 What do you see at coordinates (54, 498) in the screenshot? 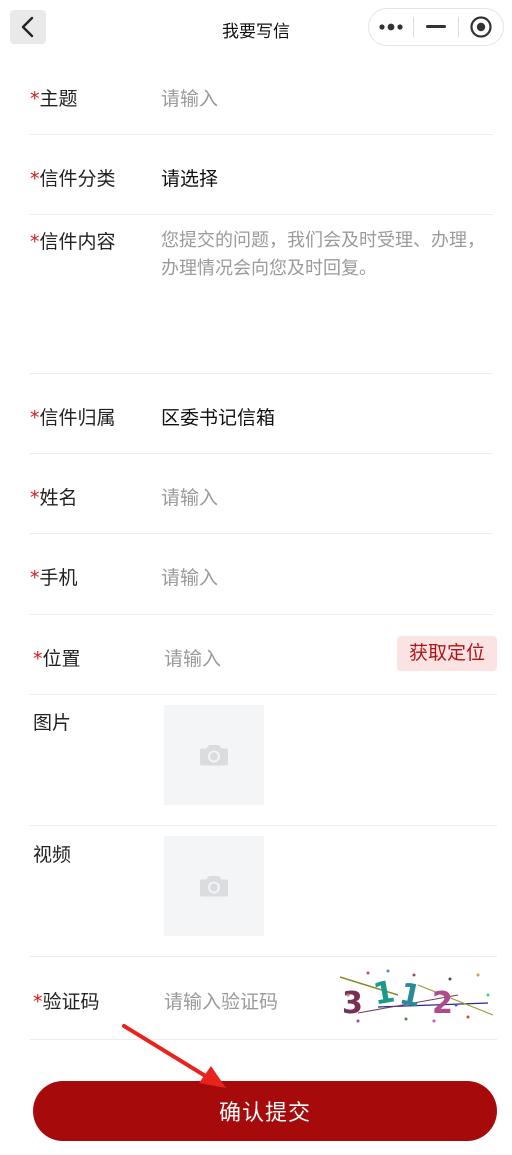
I see `name-label: *姓名` at bounding box center [54, 498].